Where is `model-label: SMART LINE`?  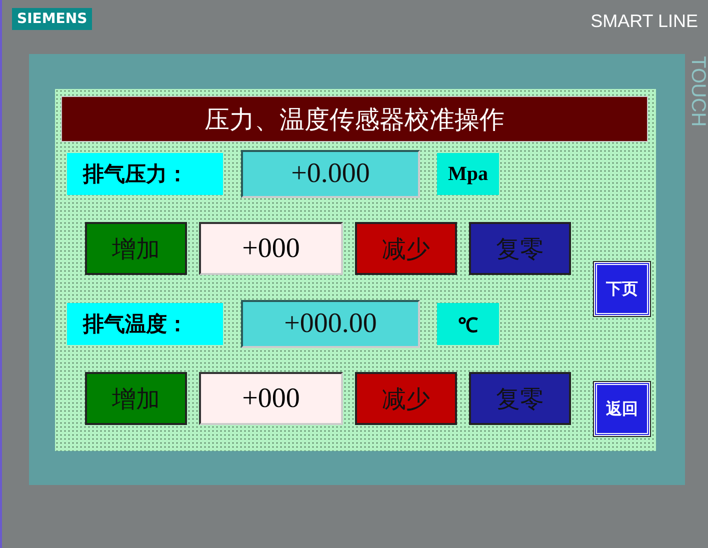
model-label: SMART LINE is located at coordinates (644, 21).